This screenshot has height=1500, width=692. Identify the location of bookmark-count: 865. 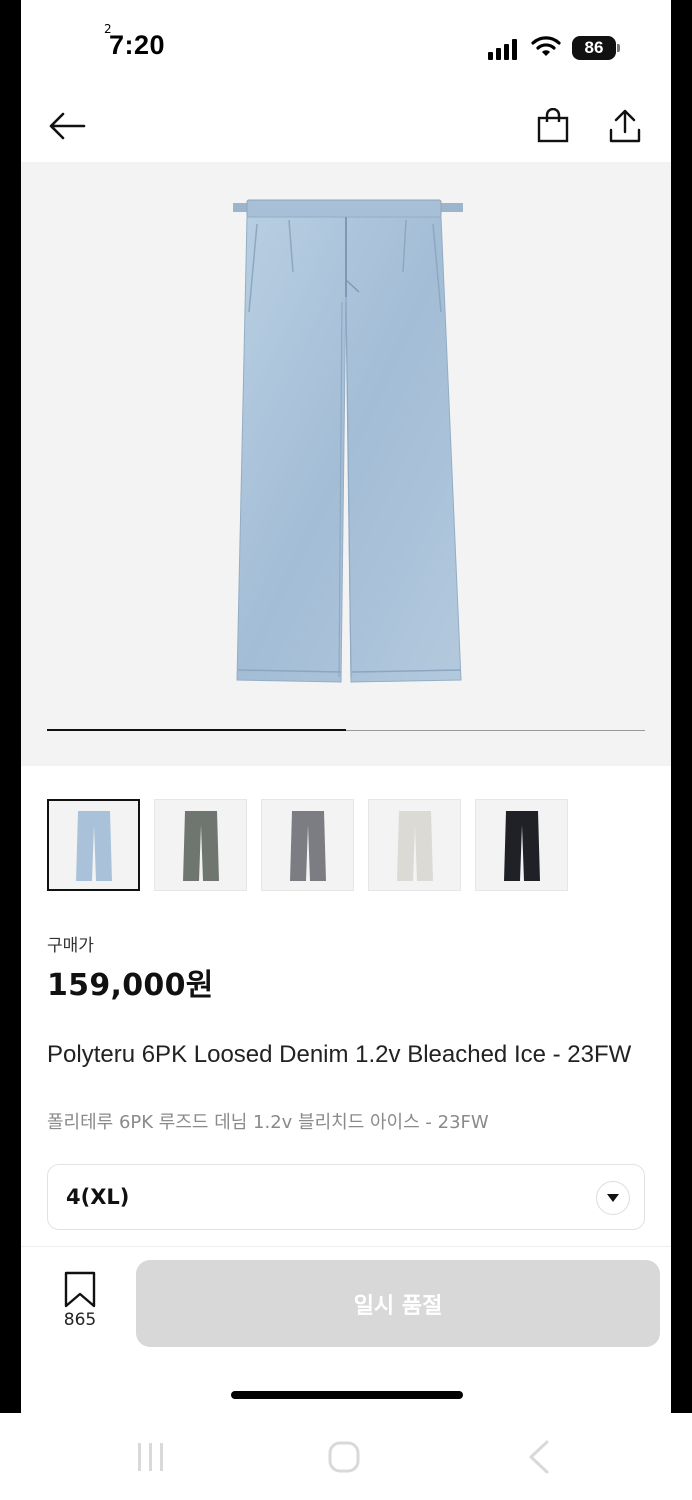
(80, 1320).